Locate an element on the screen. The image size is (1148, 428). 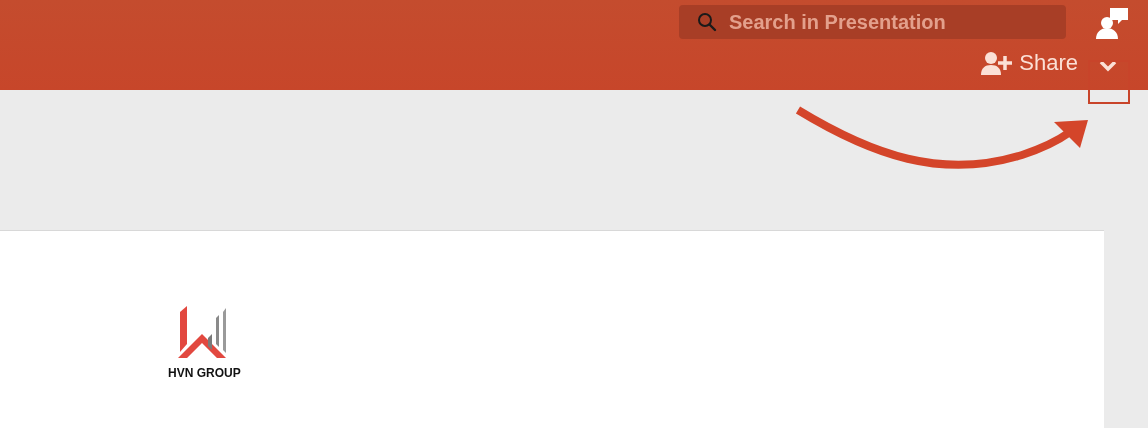
share-button: Share is located at coordinates (1029, 63).